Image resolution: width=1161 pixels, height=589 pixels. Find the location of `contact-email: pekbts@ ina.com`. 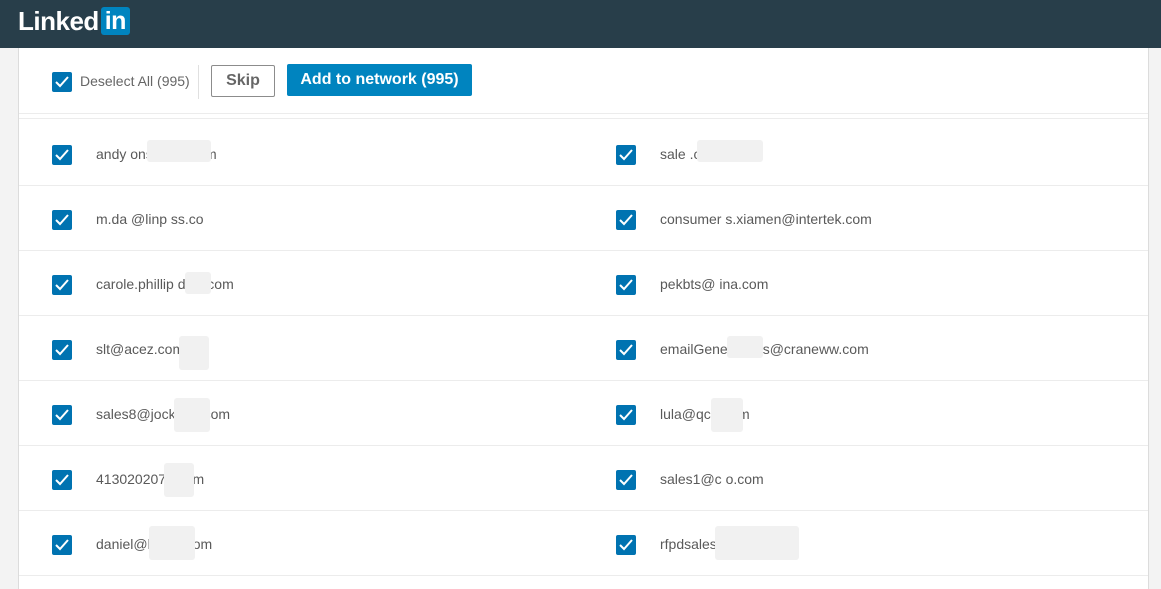

contact-email: pekbts@ ina.com is located at coordinates (714, 284).